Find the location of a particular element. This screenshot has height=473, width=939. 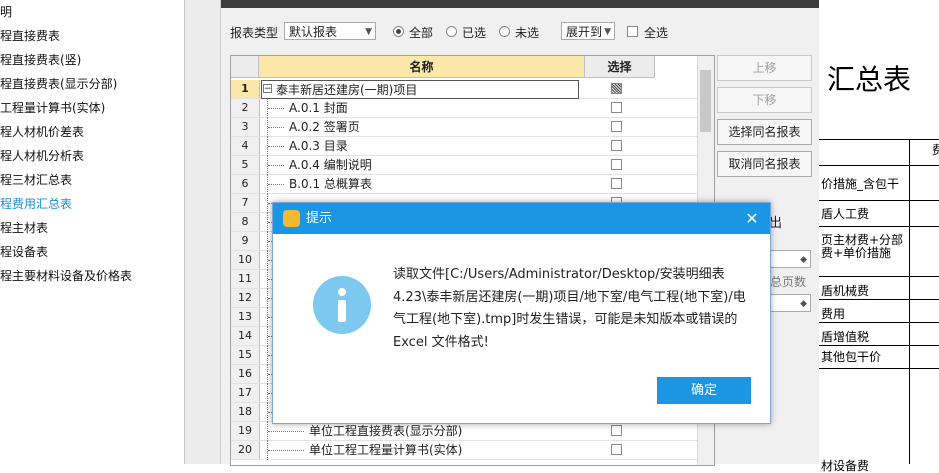

table-row: 3 A.0.2 签署页 is located at coordinates (472, 127).